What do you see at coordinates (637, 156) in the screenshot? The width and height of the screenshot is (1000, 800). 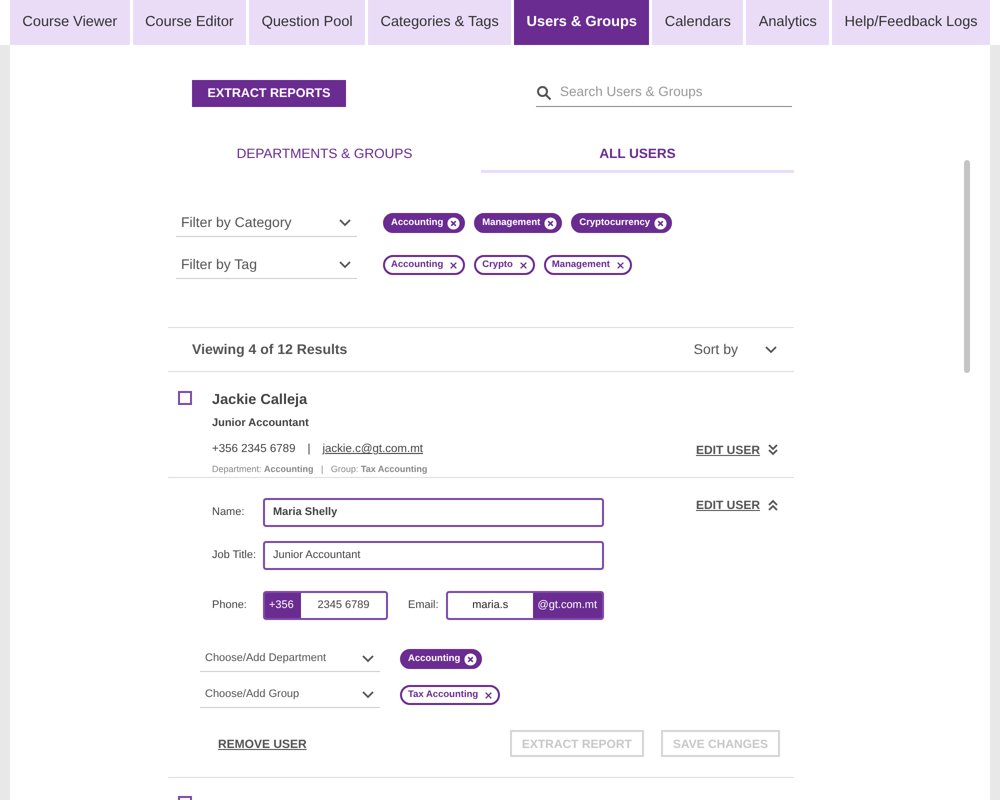 I see `view-tab: ALL USERS` at bounding box center [637, 156].